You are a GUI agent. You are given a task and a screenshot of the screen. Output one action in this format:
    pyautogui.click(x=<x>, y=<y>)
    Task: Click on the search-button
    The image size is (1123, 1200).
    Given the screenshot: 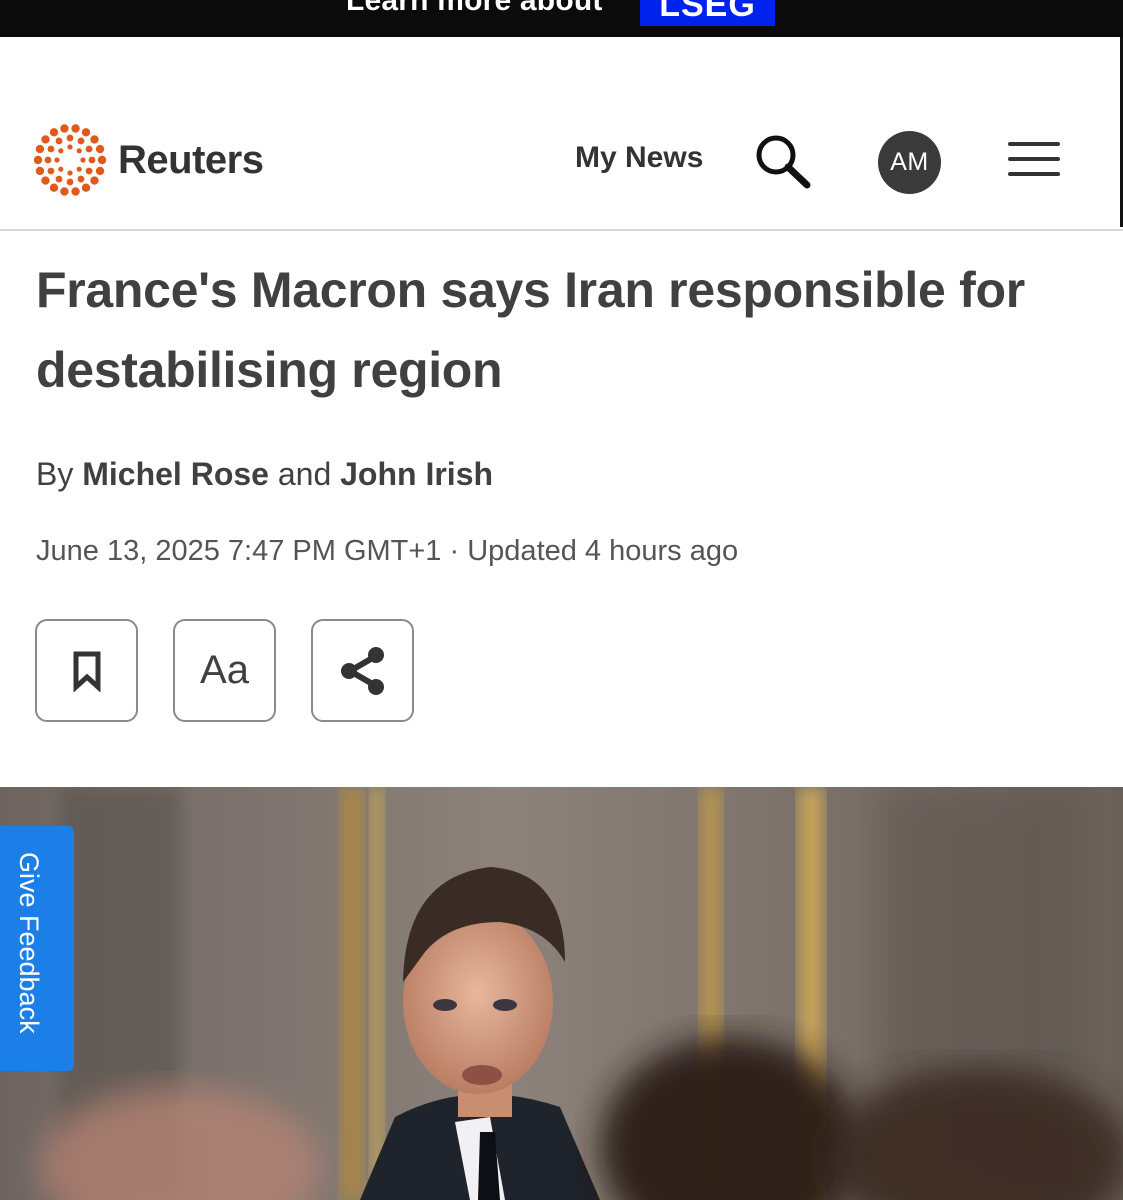 What is the action you would take?
    pyautogui.click(x=784, y=161)
    